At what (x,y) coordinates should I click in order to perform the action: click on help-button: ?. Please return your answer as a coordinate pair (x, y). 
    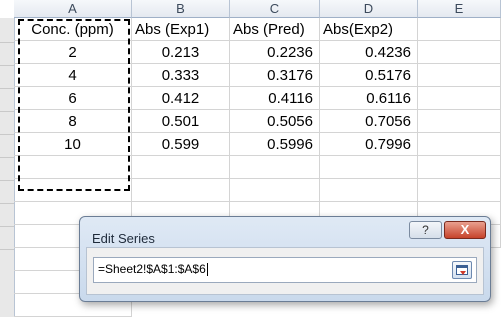
    Looking at the image, I should click on (425, 230).